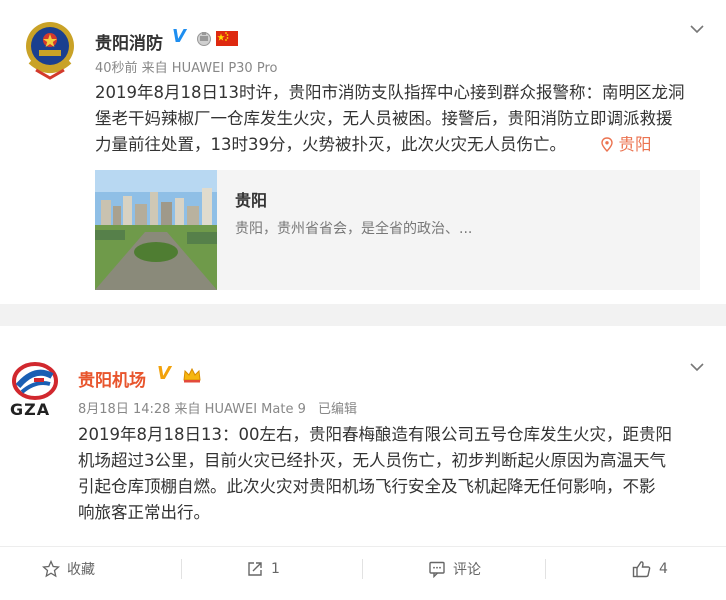 The height and width of the screenshot is (600, 726). Describe the element at coordinates (156, 230) in the screenshot. I see `city-thumbnail-image` at that location.